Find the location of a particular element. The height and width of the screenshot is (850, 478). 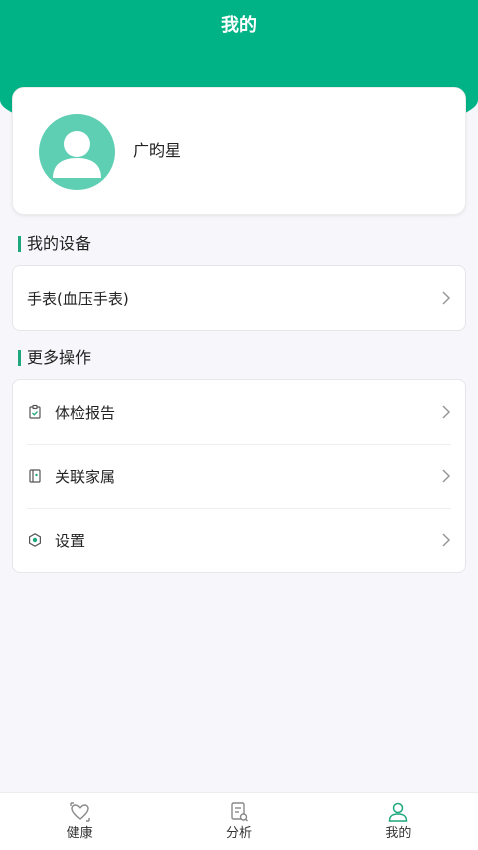

tab-analysis: 分析 is located at coordinates (238, 821).